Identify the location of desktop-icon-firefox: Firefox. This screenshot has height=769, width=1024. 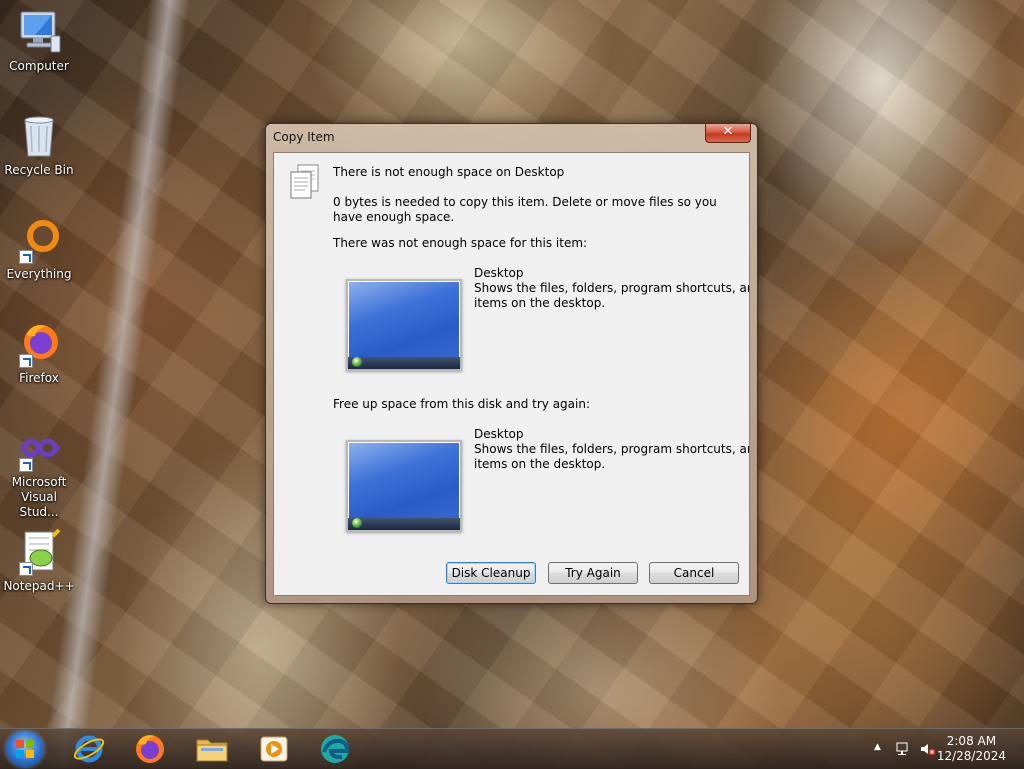
(39, 353).